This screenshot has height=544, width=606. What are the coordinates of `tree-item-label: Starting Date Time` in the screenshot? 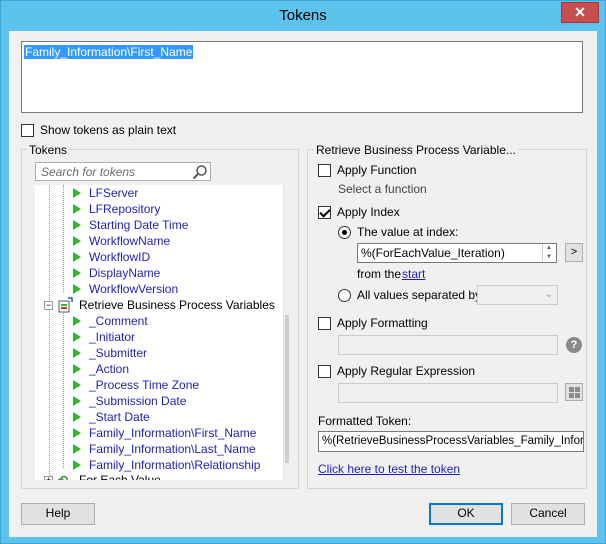 It's located at (139, 225).